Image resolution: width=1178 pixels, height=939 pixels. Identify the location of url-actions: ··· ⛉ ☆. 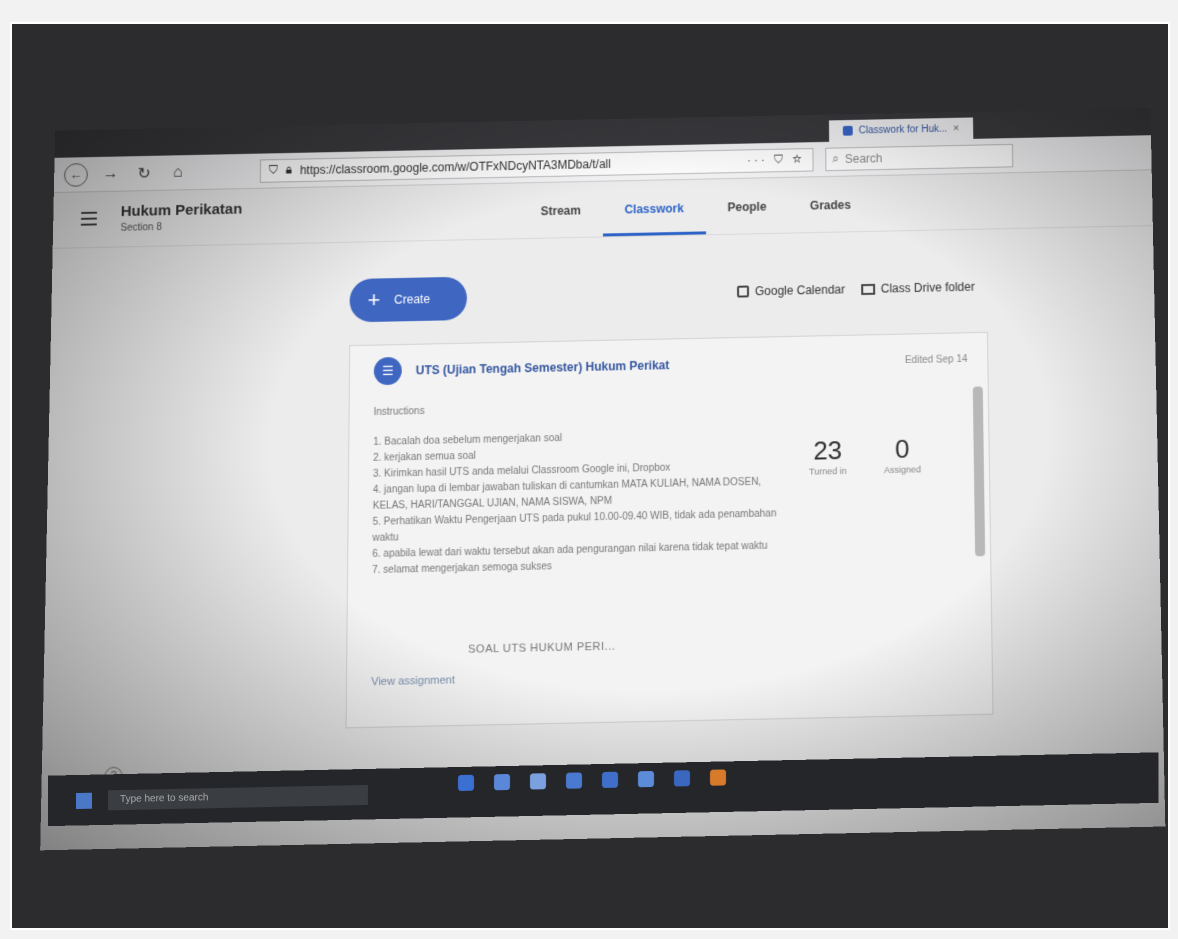
(776, 160).